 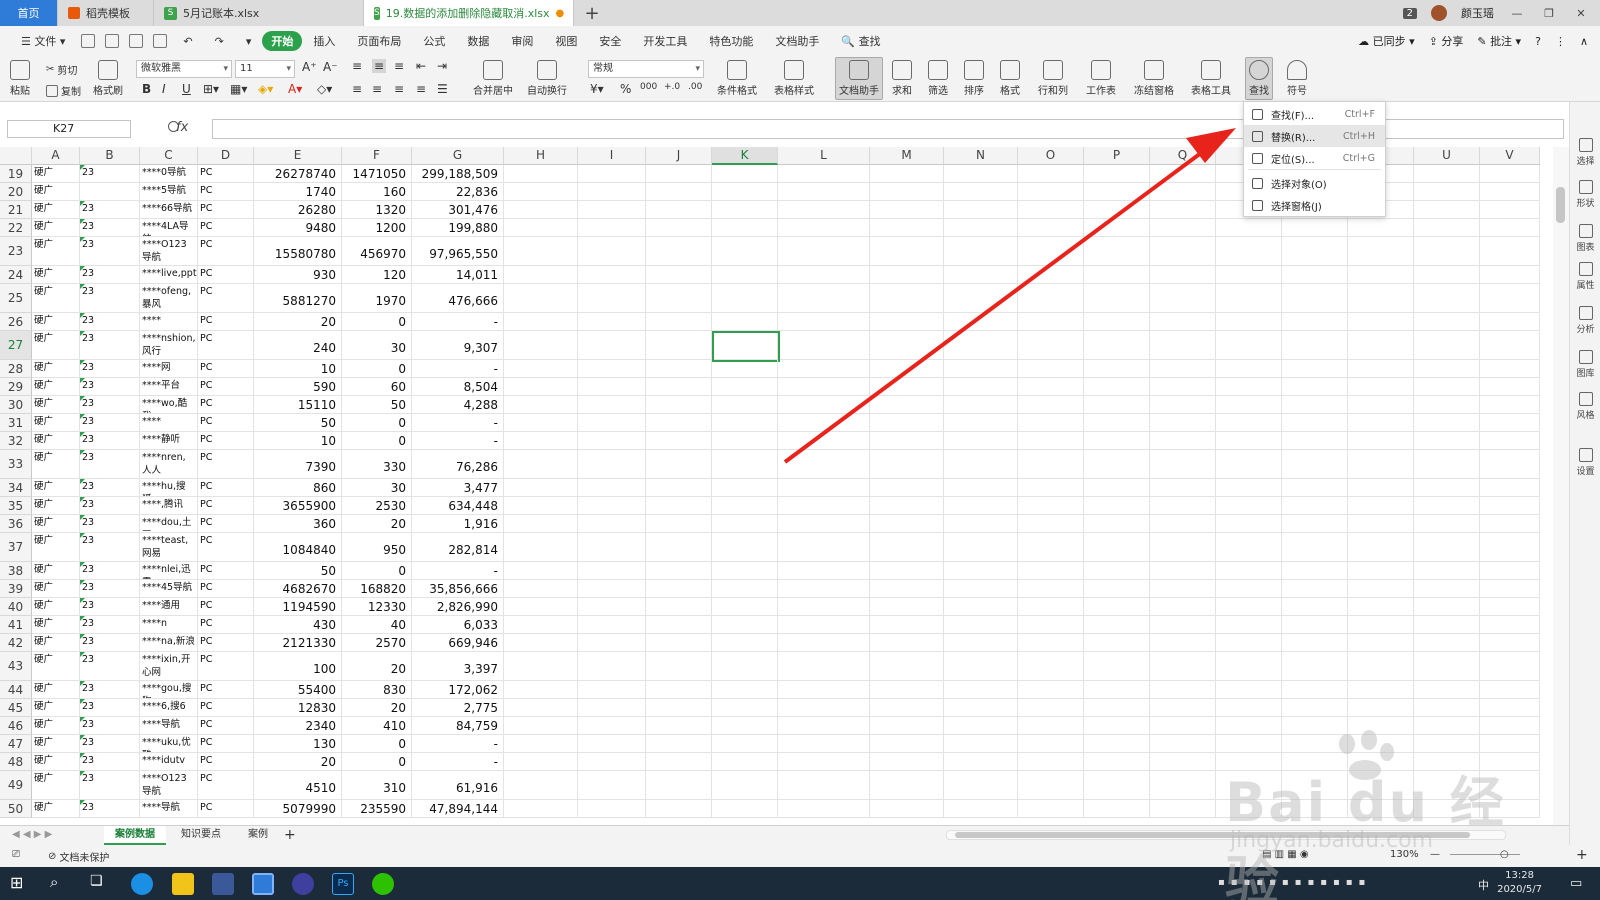 What do you see at coordinates (169, 345) in the screenshot?
I see `table-cell: ****nshion,风行` at bounding box center [169, 345].